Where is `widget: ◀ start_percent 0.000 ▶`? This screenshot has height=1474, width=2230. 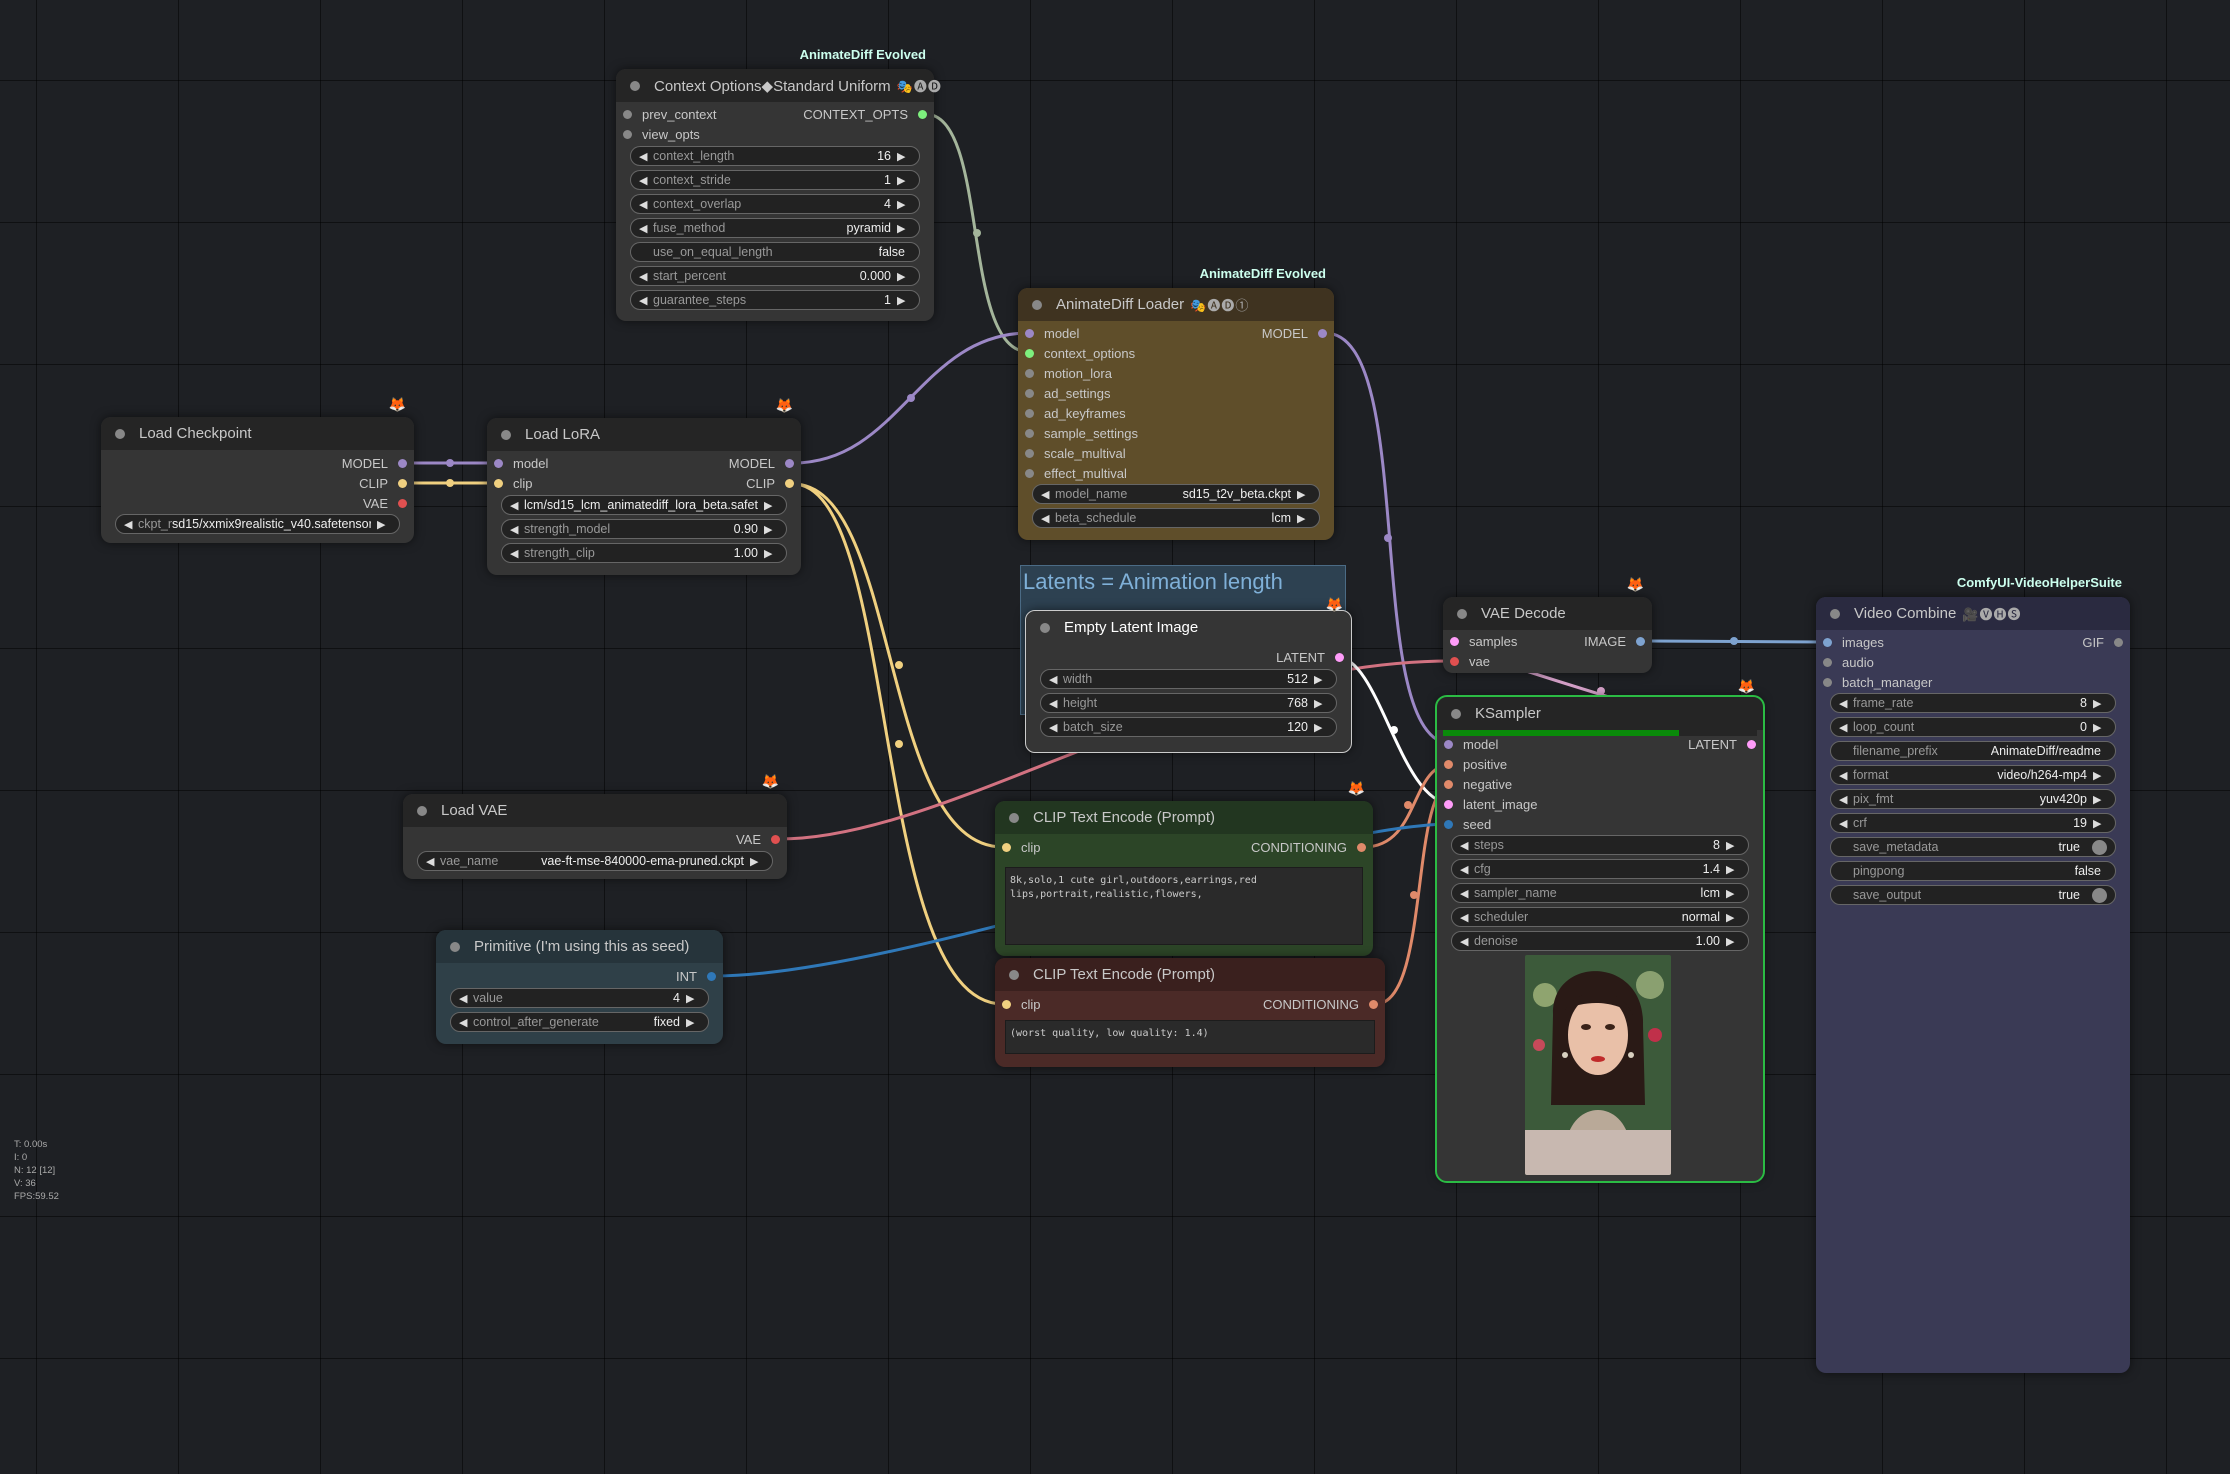
widget: ◀ start_percent 0.000 ▶ is located at coordinates (775, 276).